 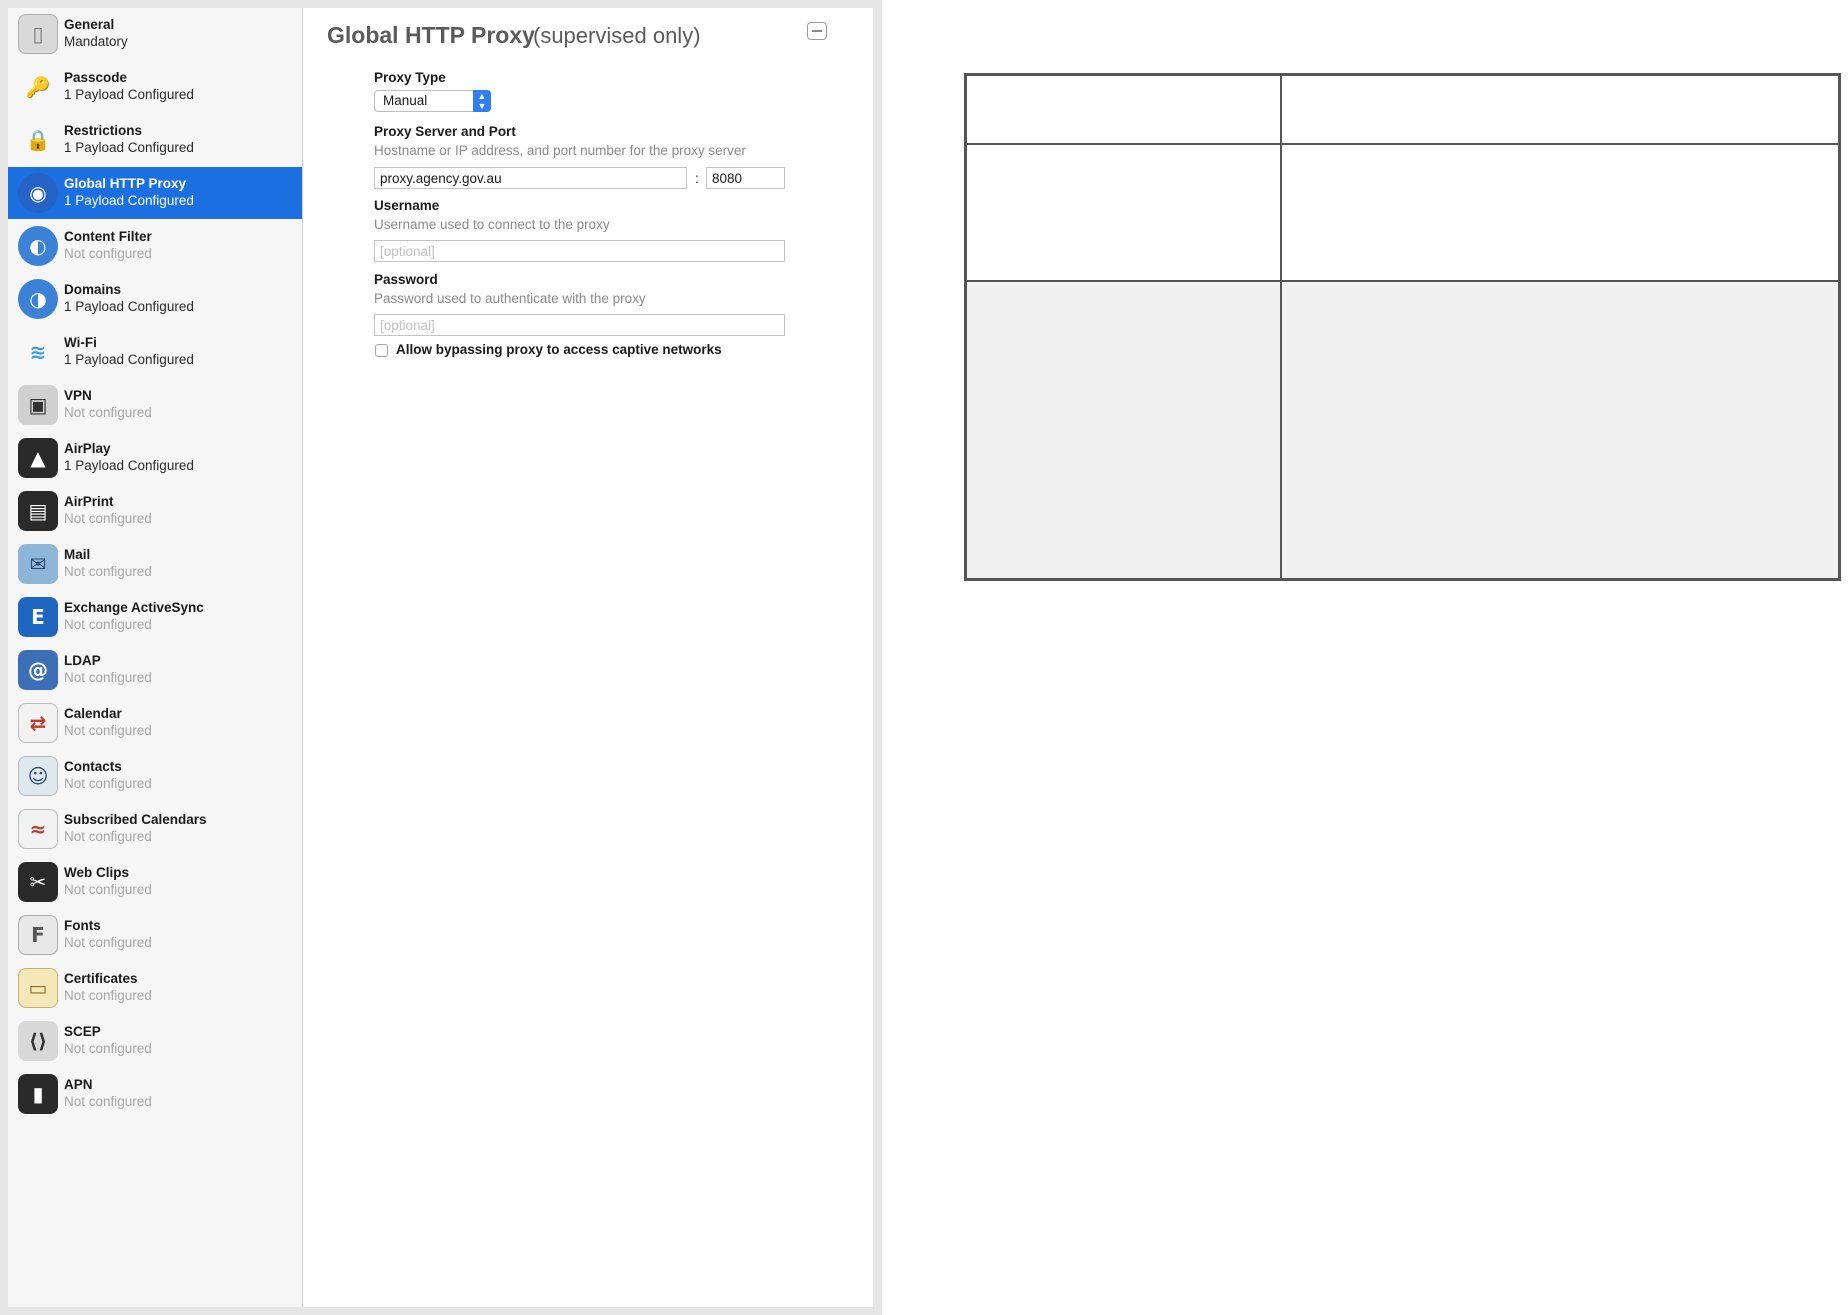 I want to click on proxy-server-label: Proxy Server and Port, so click(x=445, y=131).